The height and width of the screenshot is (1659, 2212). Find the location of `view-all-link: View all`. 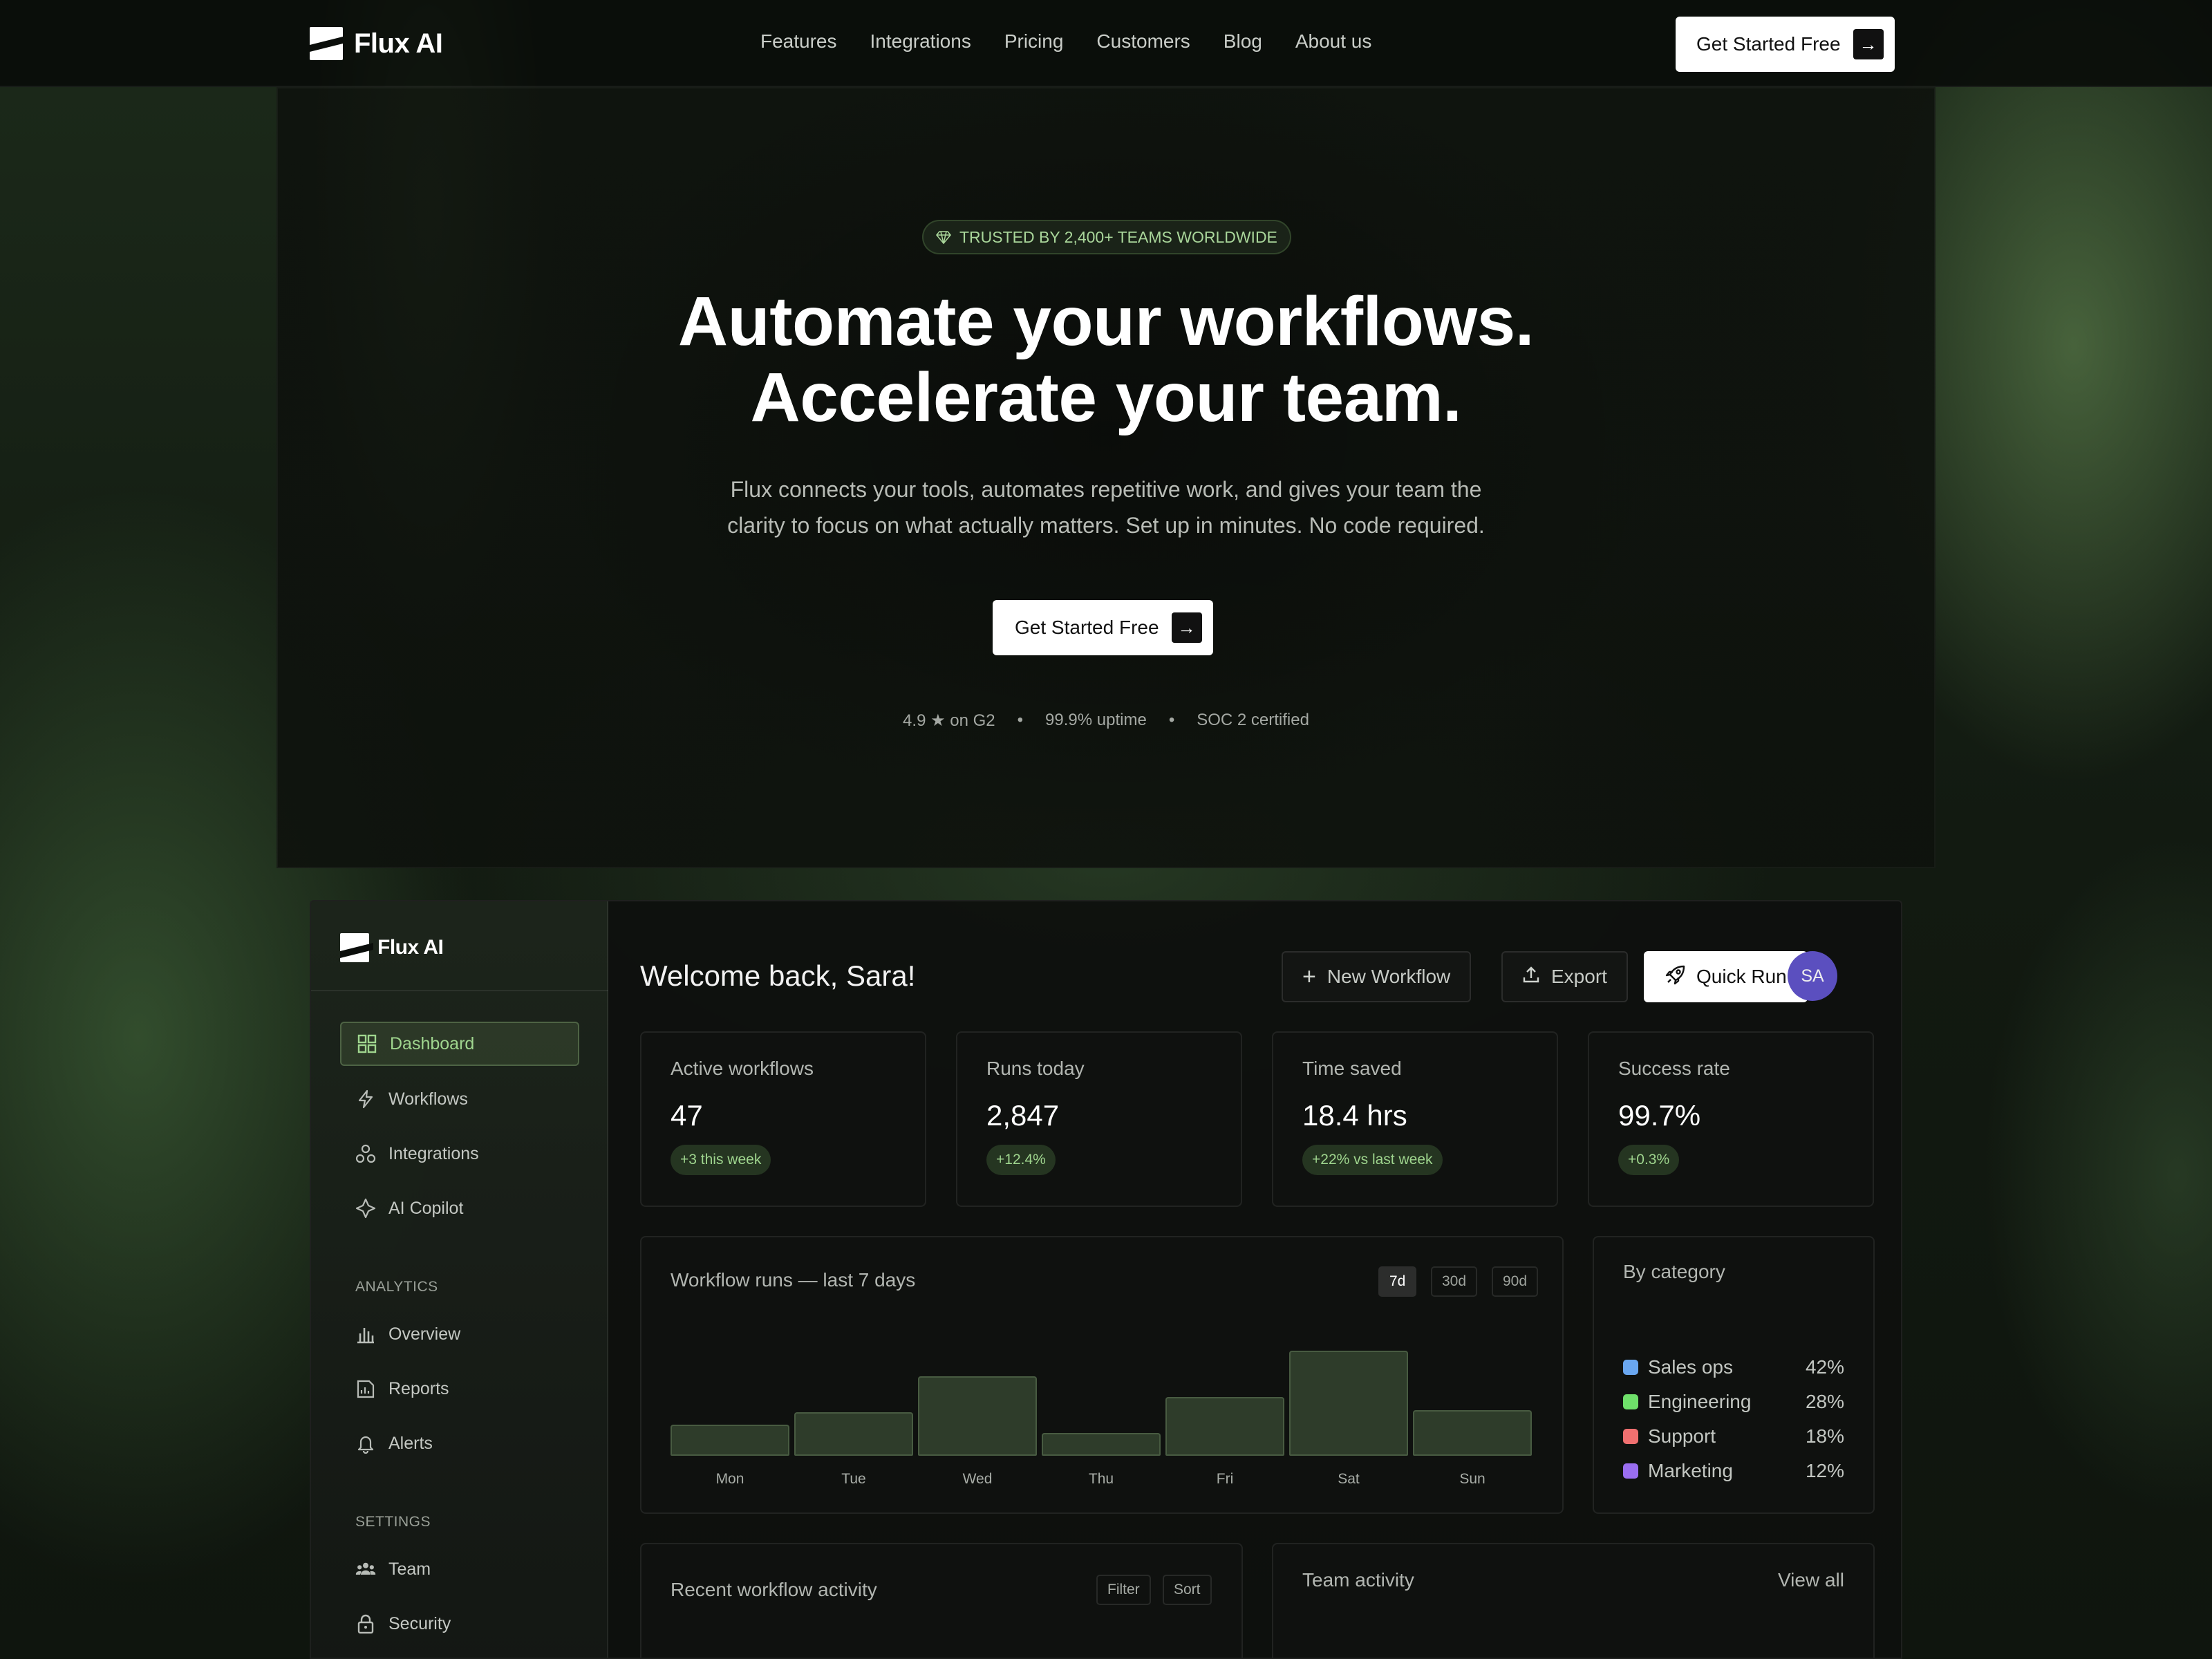

view-all-link: View all is located at coordinates (1811, 1580).